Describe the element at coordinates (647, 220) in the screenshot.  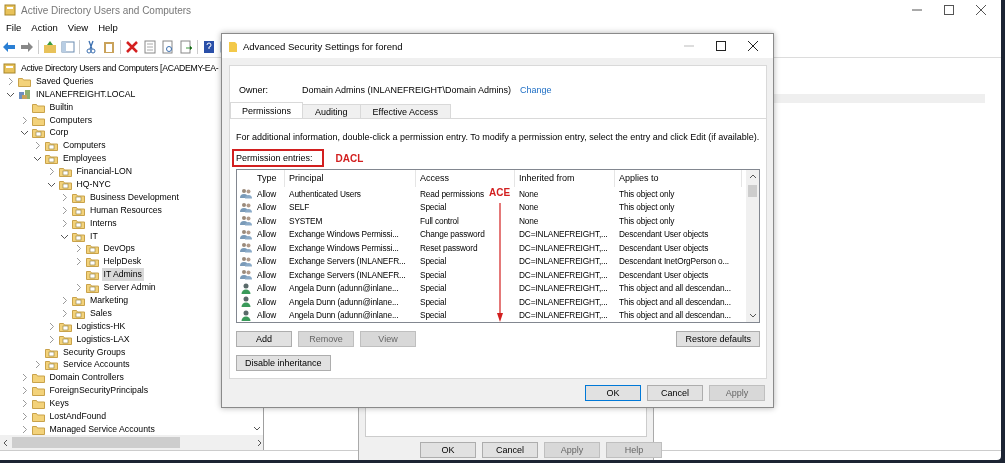
I see `table-cell: This object only` at that location.